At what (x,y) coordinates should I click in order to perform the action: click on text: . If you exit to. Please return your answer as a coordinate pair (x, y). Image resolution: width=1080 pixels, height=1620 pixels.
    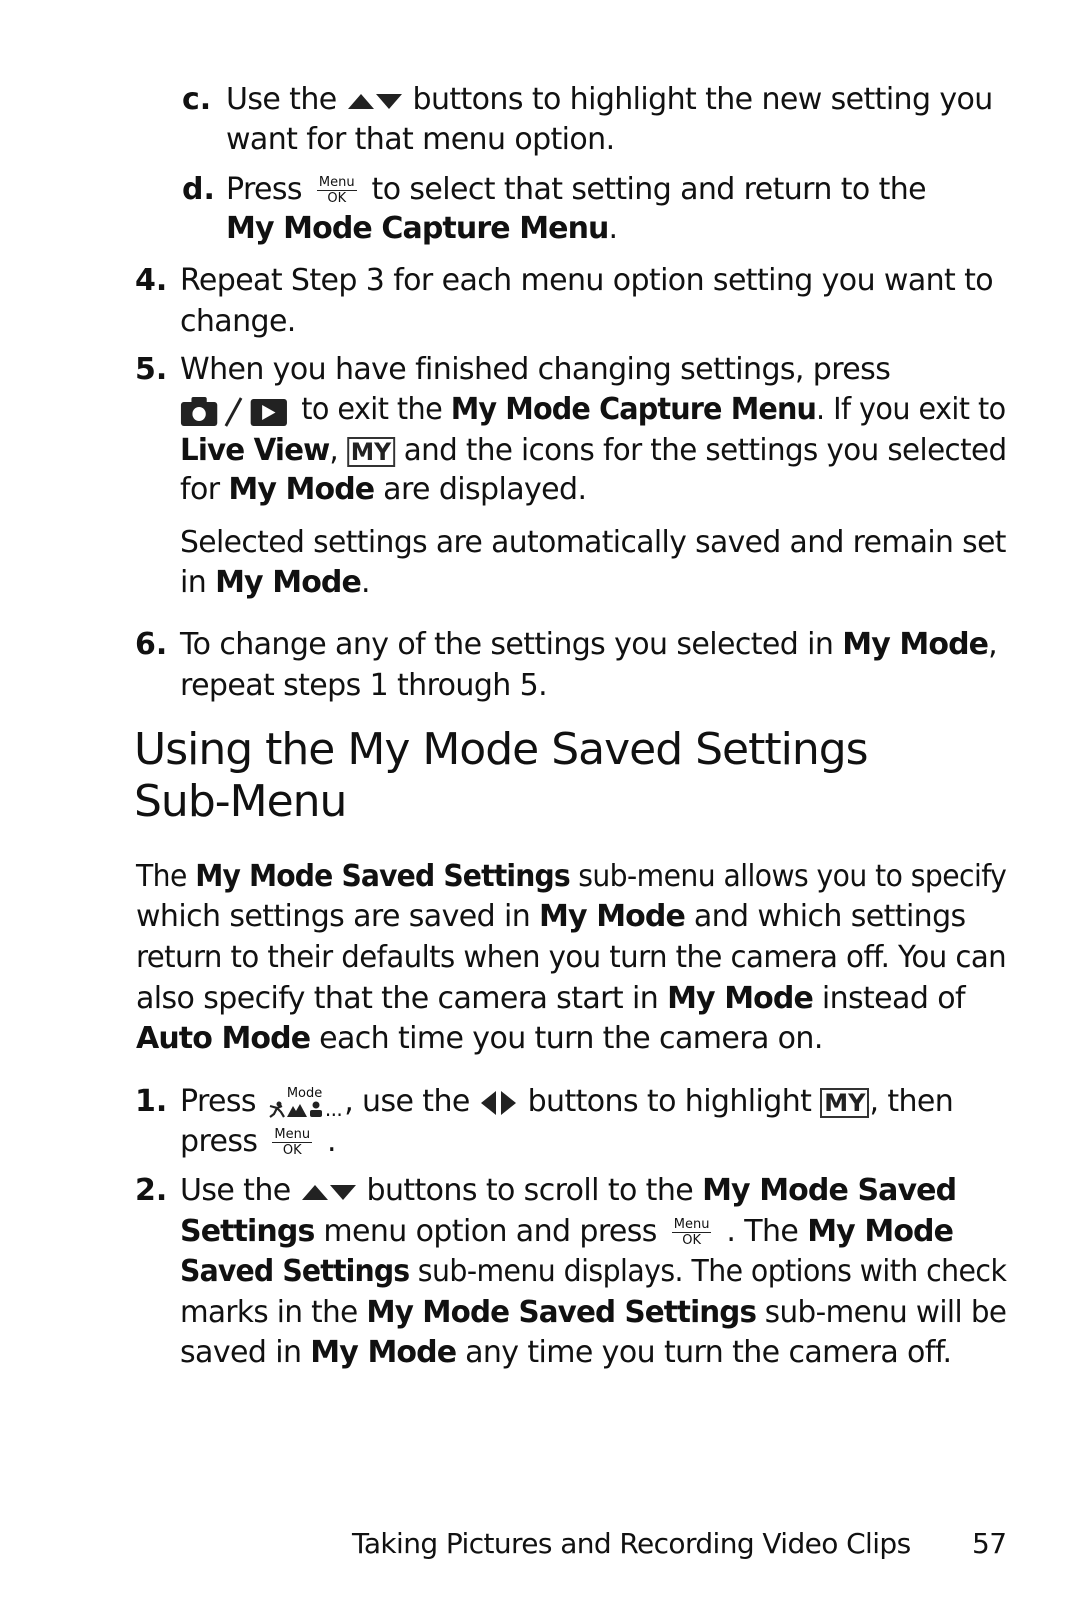
    Looking at the image, I should click on (911, 409).